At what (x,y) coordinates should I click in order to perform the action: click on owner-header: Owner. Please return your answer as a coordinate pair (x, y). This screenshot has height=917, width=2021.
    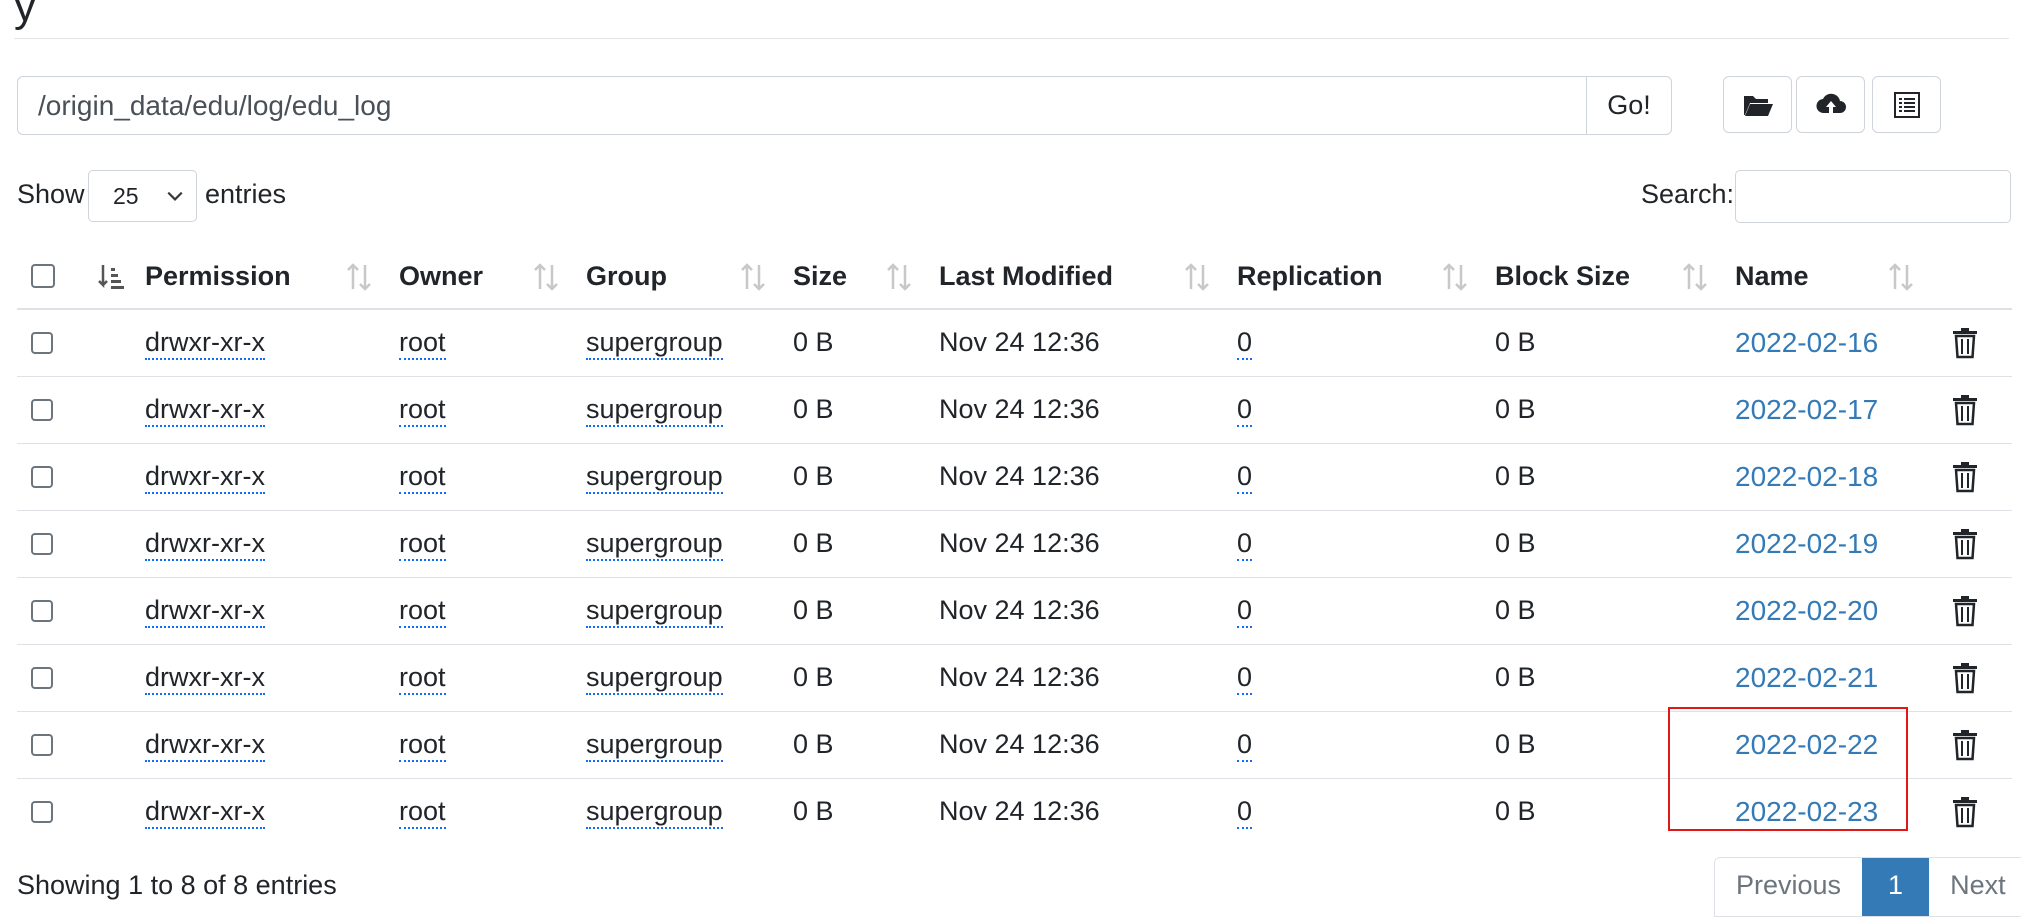
    Looking at the image, I should click on (492, 277).